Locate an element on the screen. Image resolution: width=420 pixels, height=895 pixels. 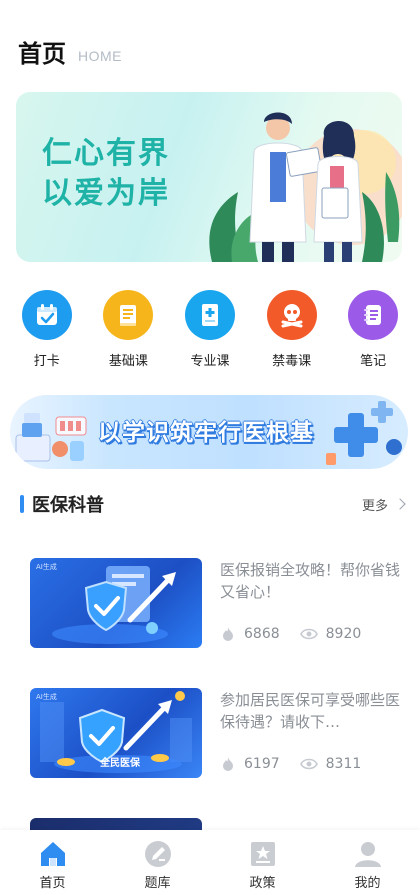
tab-profile: 我的 is located at coordinates (368, 865).